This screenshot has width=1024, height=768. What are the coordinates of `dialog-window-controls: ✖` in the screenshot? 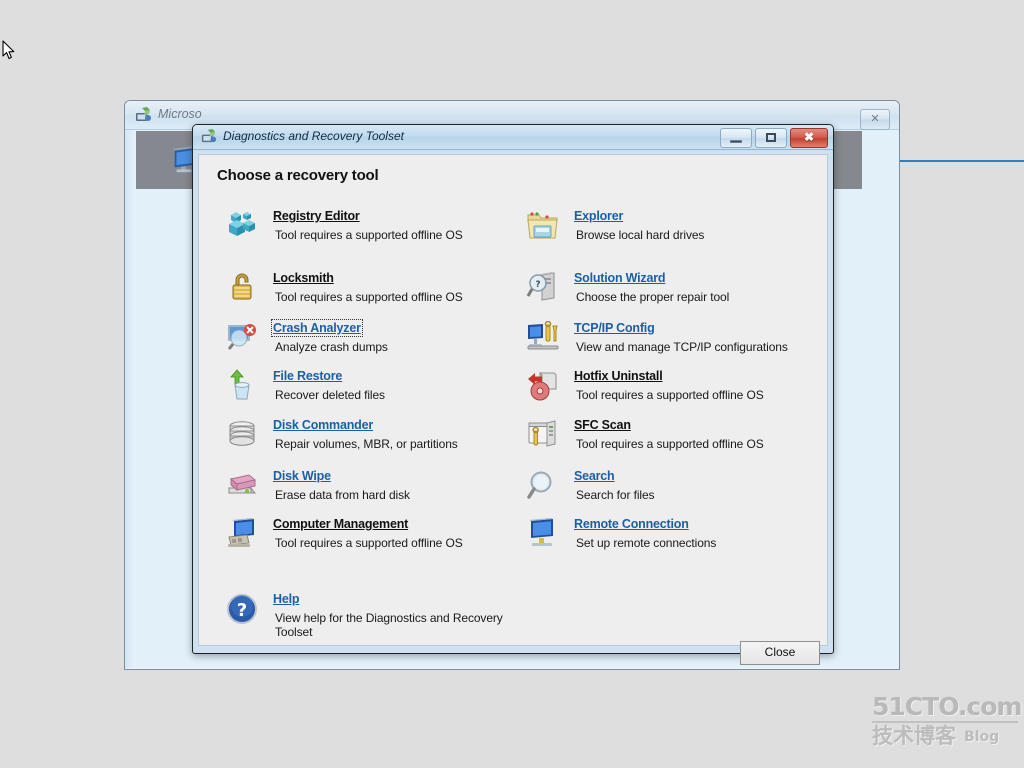 It's located at (774, 138).